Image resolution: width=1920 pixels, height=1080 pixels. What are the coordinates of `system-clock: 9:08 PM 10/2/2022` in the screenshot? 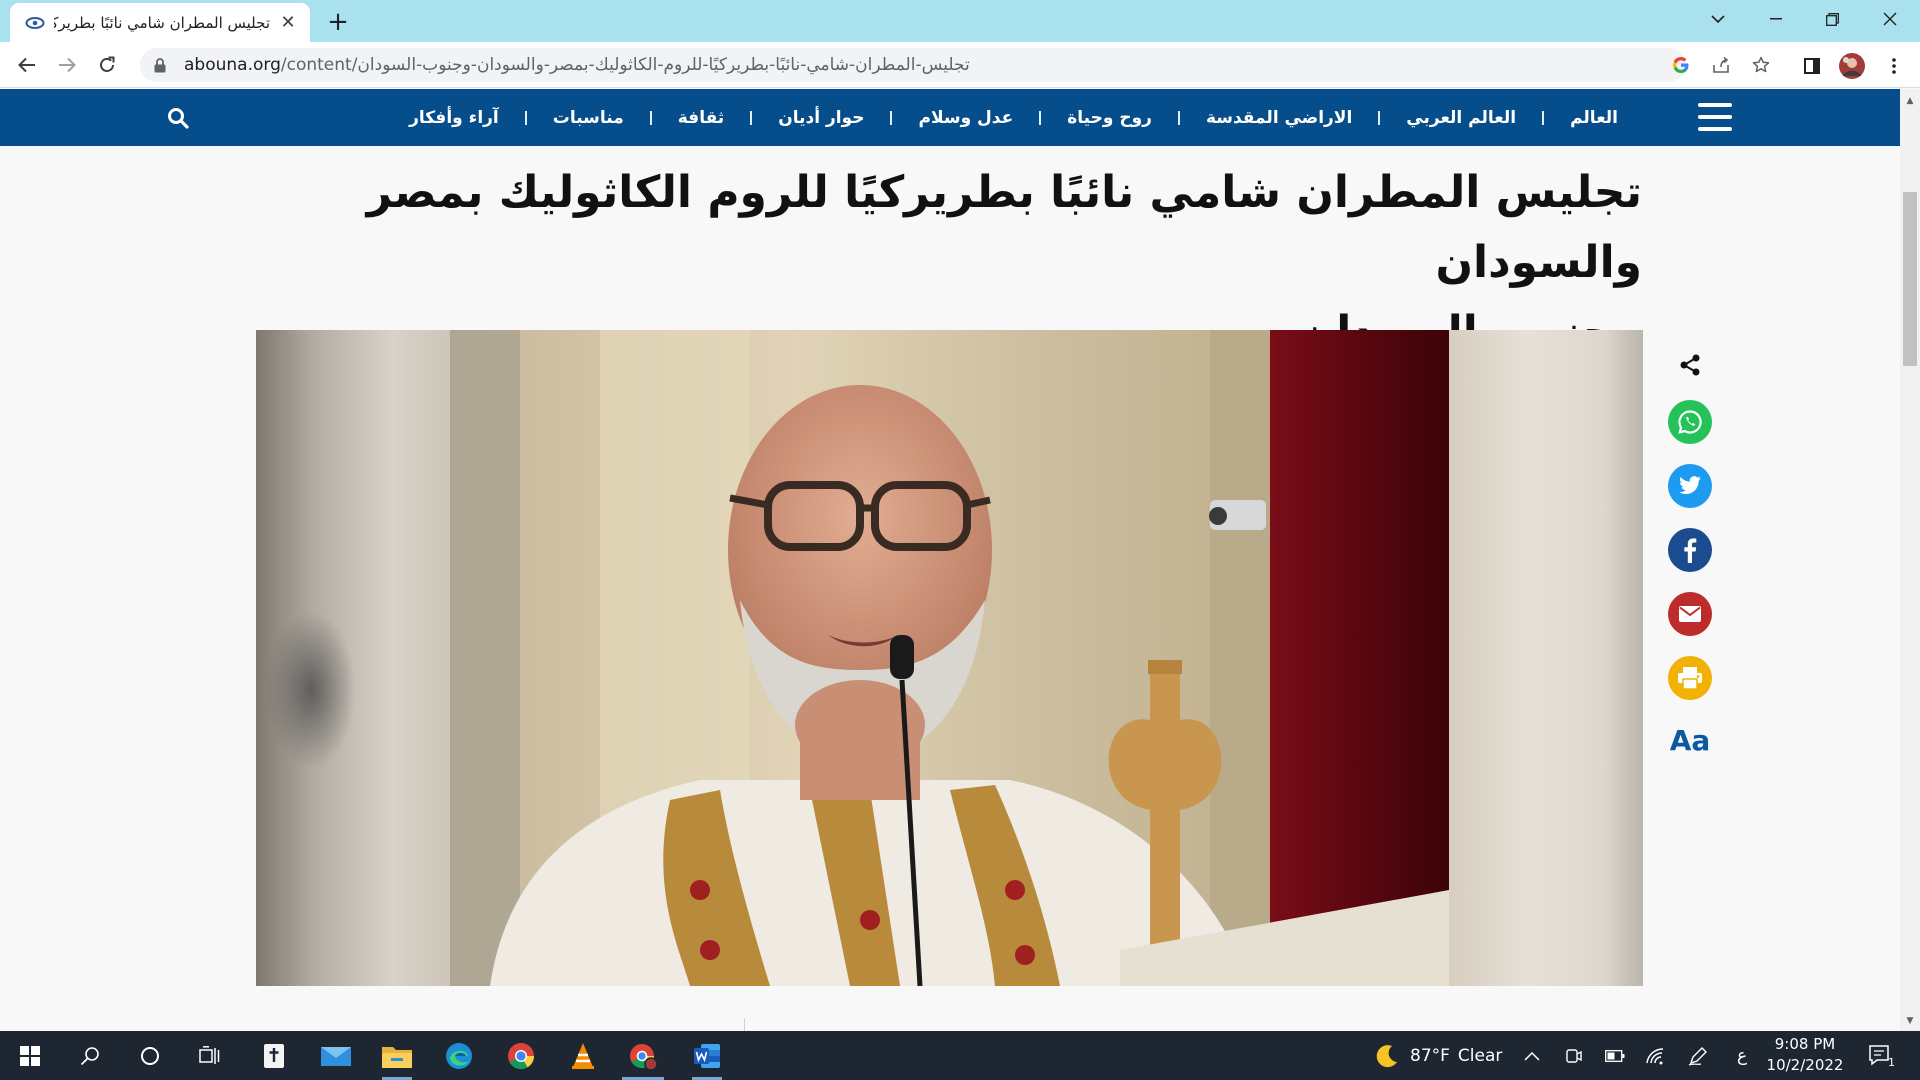 It's located at (1805, 1055).